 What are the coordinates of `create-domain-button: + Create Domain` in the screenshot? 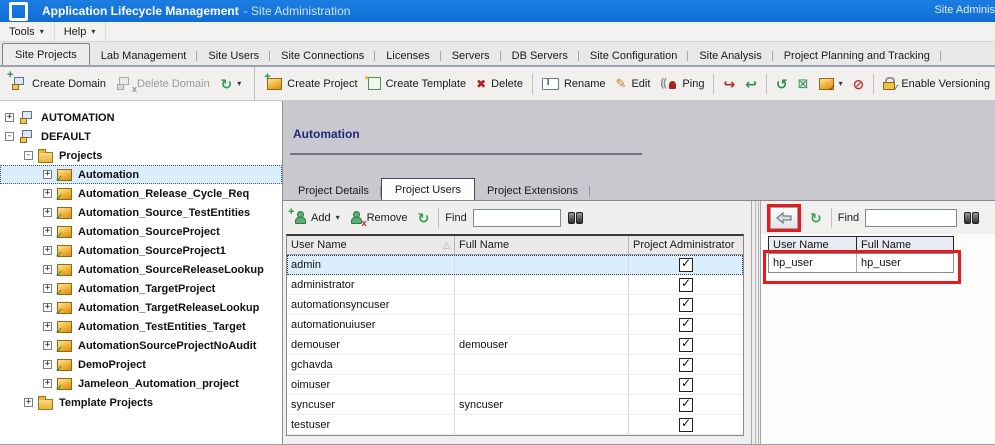 It's located at (58, 81).